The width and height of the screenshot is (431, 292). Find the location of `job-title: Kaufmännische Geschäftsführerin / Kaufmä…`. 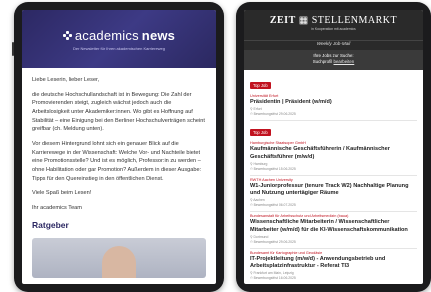

job-title: Kaufmännische Geschäftsführerin / Kaufmä… is located at coordinates (333, 153).